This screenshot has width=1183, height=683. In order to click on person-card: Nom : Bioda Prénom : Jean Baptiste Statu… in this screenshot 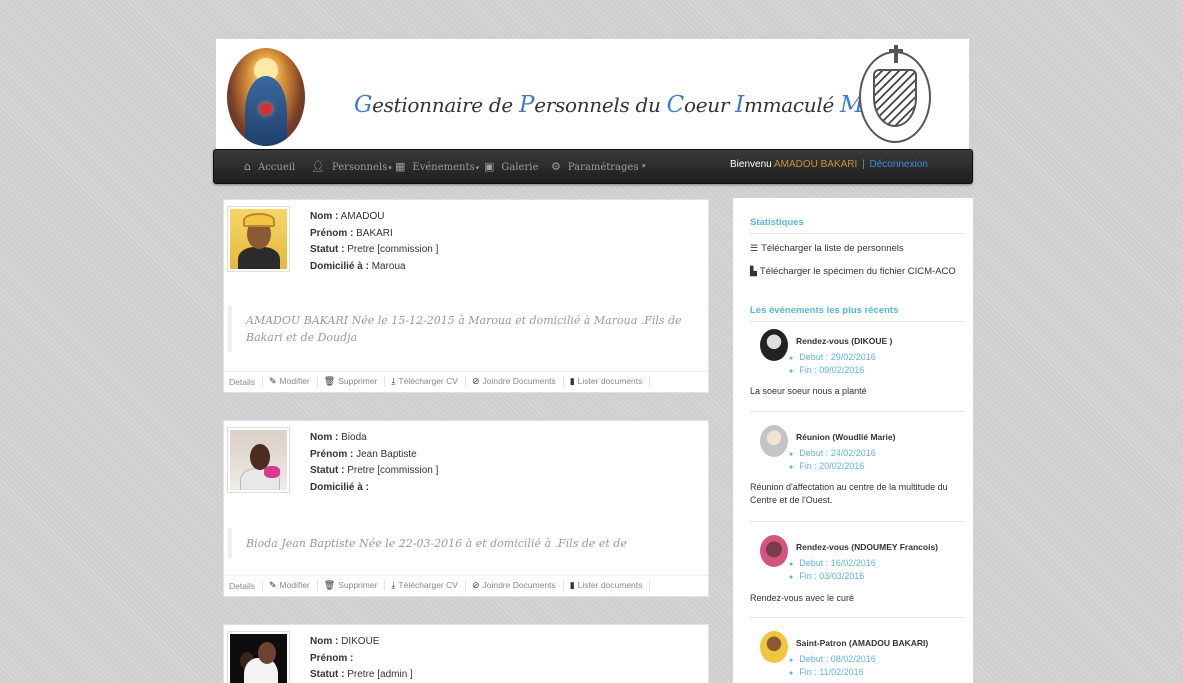, I will do `click(466, 508)`.